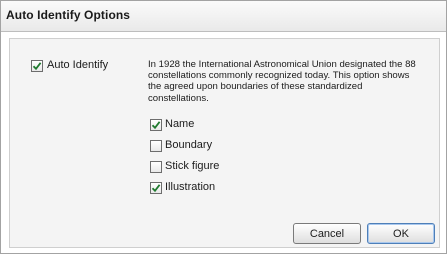 The height and width of the screenshot is (254, 447). Describe the element at coordinates (192, 166) in the screenshot. I see `stick-figure-label: Stick figure` at that location.